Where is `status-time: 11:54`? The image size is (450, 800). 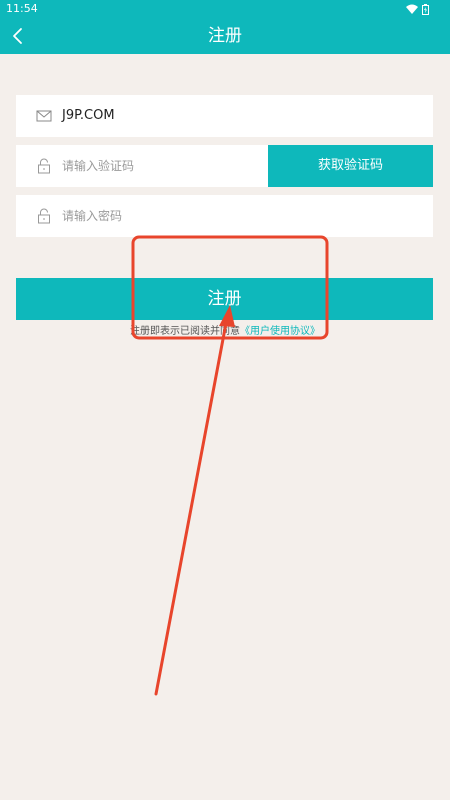 status-time: 11:54 is located at coordinates (22, 8).